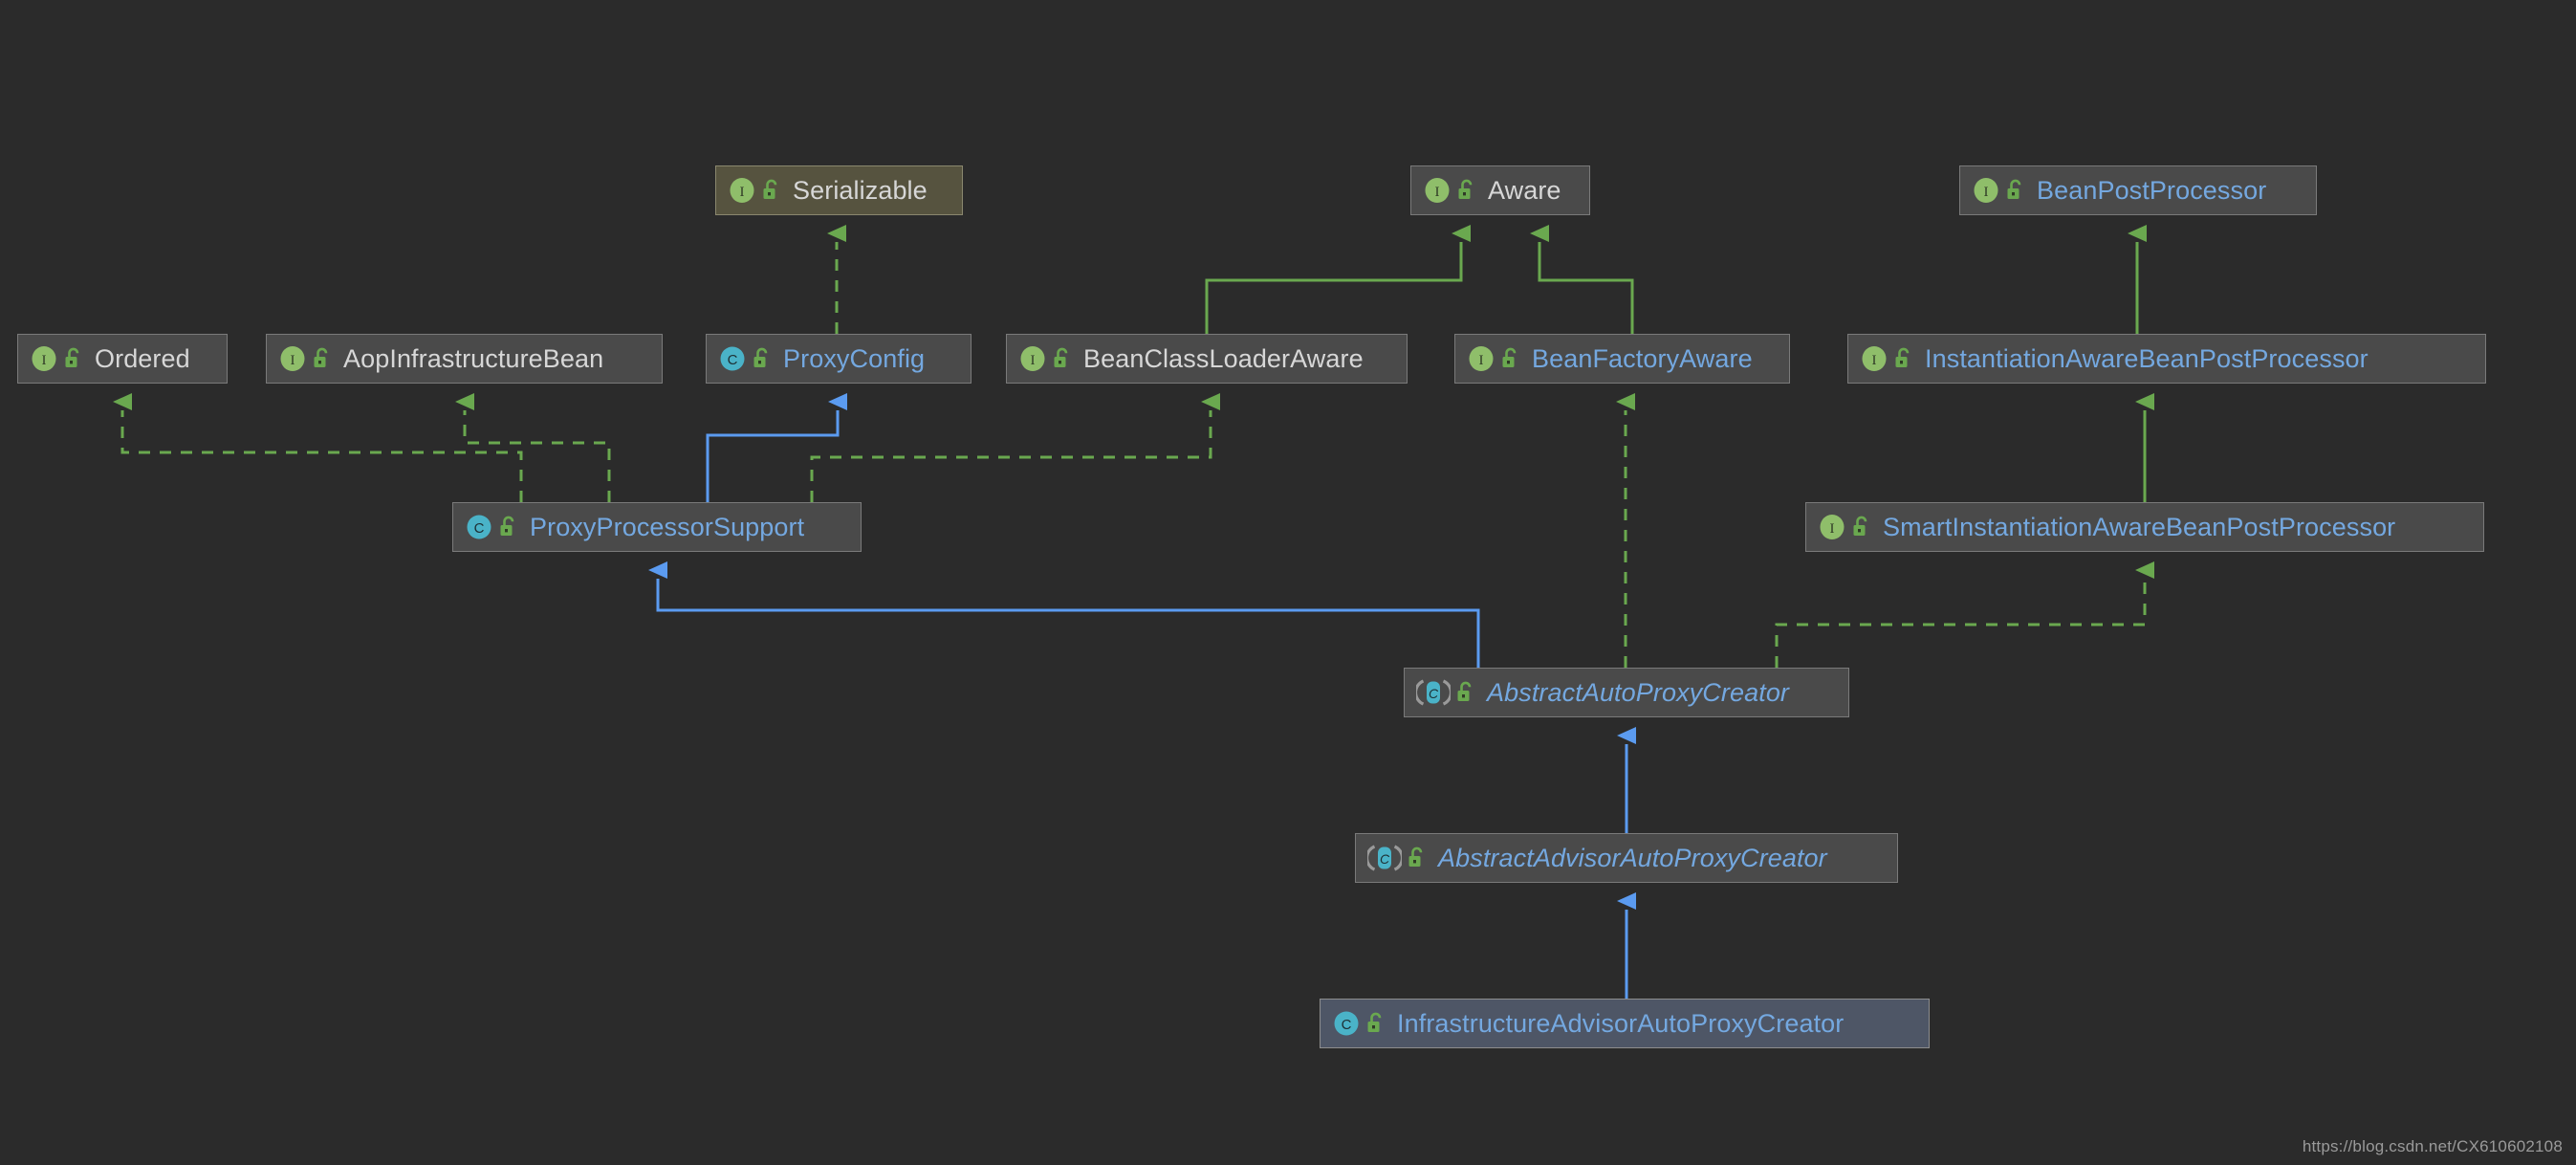  Describe the element at coordinates (1964, 614) in the screenshot. I see `edge-aapc-implements-siabpp` at that location.